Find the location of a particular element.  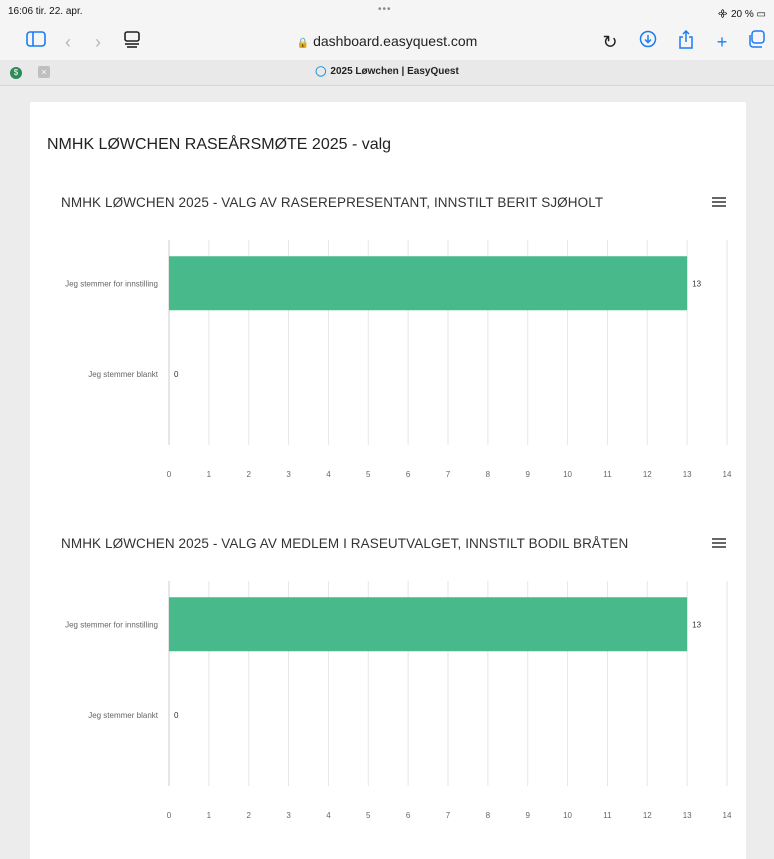

address-bar: 🔒 dashboard.easyquest.com is located at coordinates (387, 41).